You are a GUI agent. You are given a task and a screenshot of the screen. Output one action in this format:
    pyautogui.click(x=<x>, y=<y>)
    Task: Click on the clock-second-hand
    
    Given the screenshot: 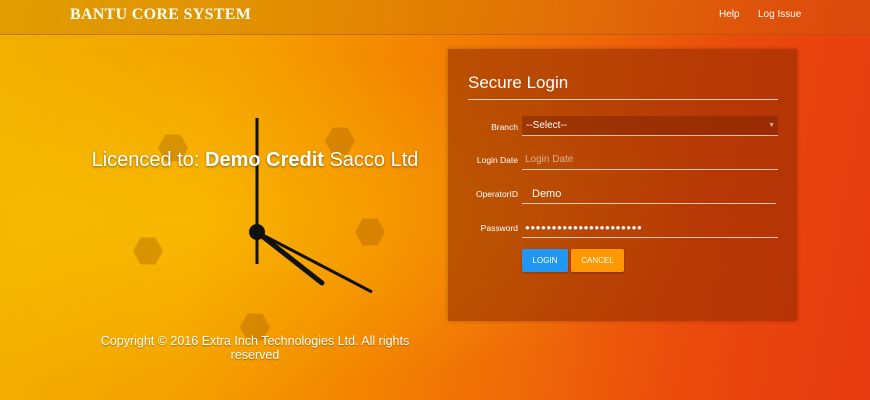 What is the action you would take?
    pyautogui.click(x=314, y=262)
    